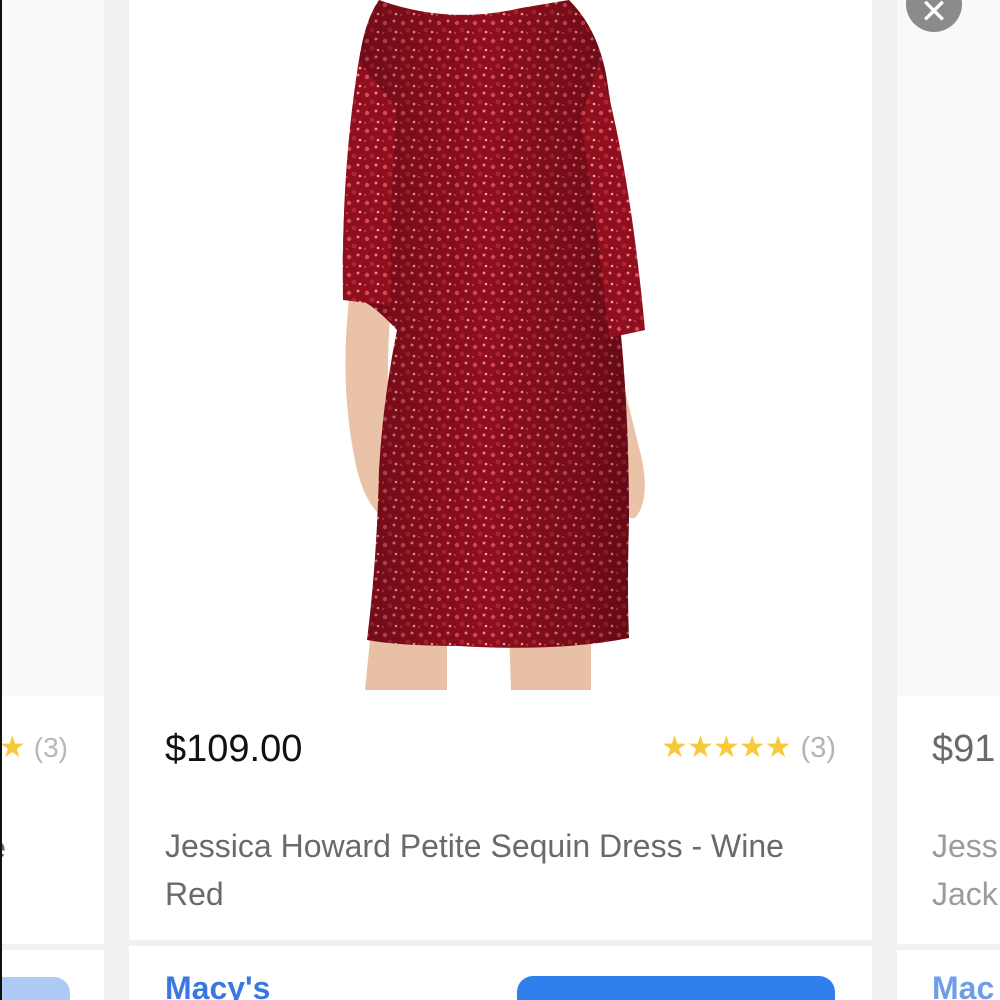  Describe the element at coordinates (676, 988) in the screenshot. I see `visit-store-button` at that location.